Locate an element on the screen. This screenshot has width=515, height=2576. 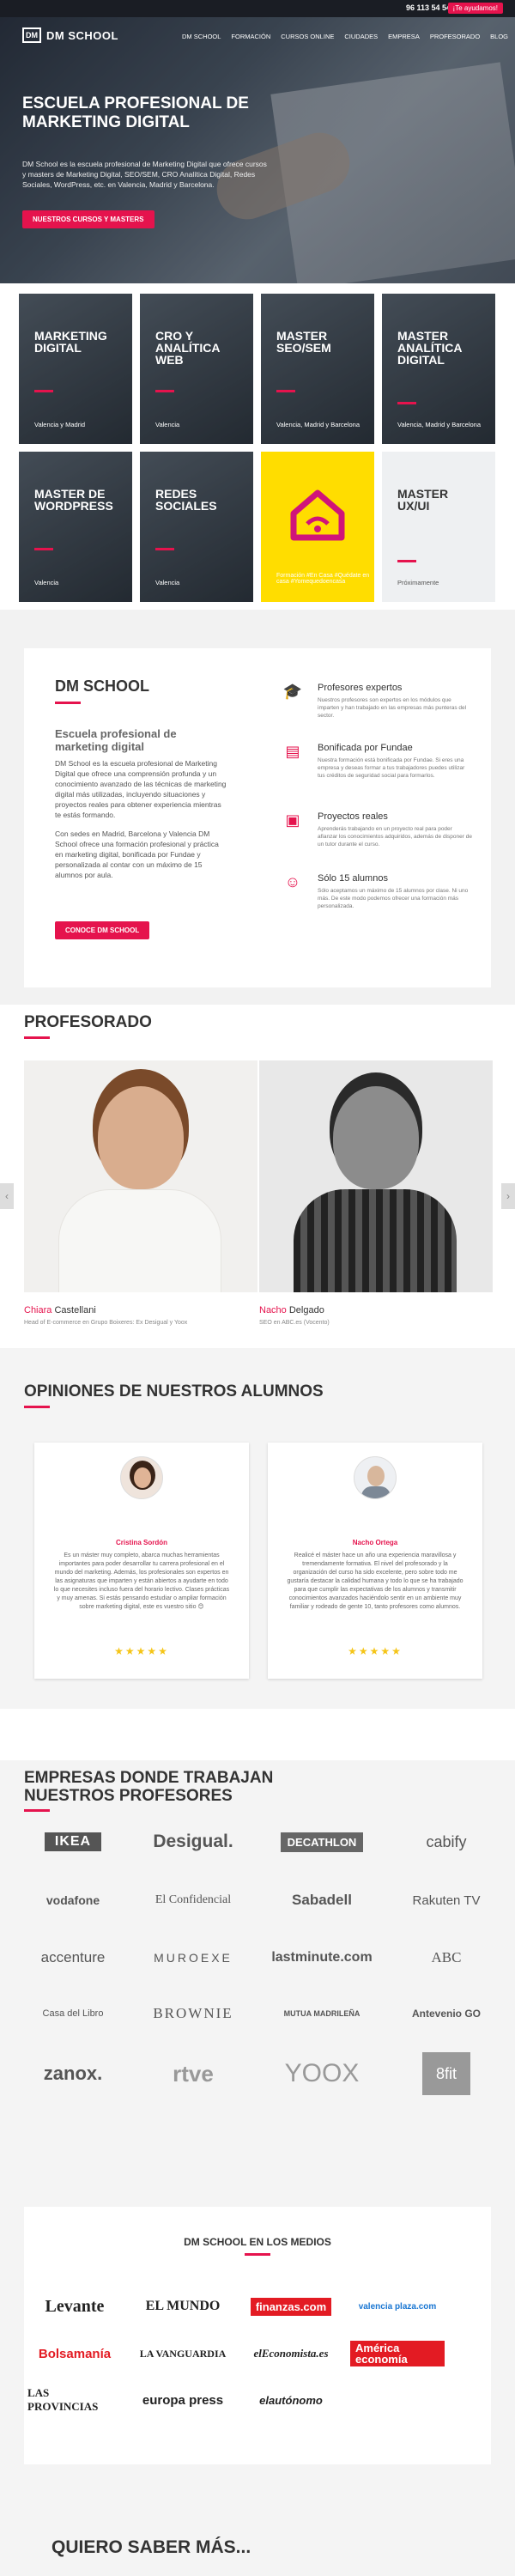
nav-item-ciudades: CIUDADES is located at coordinates (361, 36).